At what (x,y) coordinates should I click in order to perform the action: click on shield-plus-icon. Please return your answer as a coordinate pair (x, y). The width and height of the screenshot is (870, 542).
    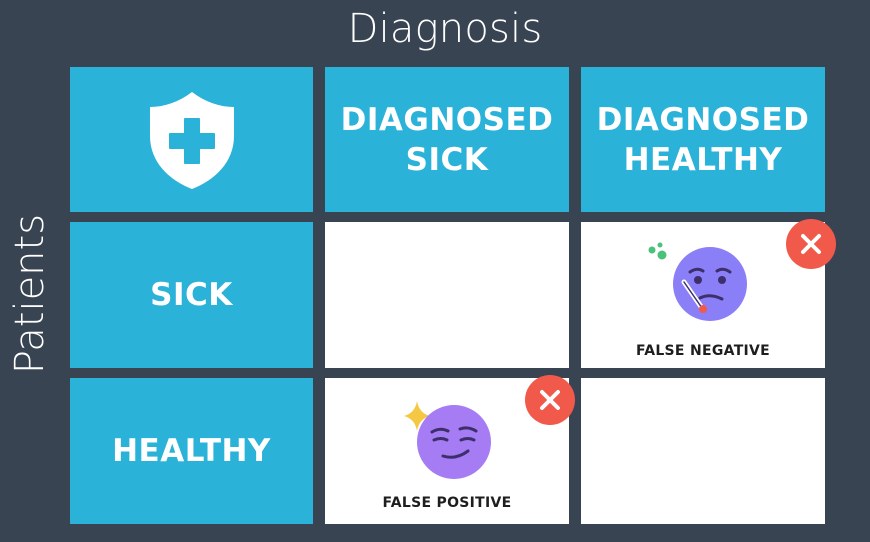
    Looking at the image, I should click on (191, 140).